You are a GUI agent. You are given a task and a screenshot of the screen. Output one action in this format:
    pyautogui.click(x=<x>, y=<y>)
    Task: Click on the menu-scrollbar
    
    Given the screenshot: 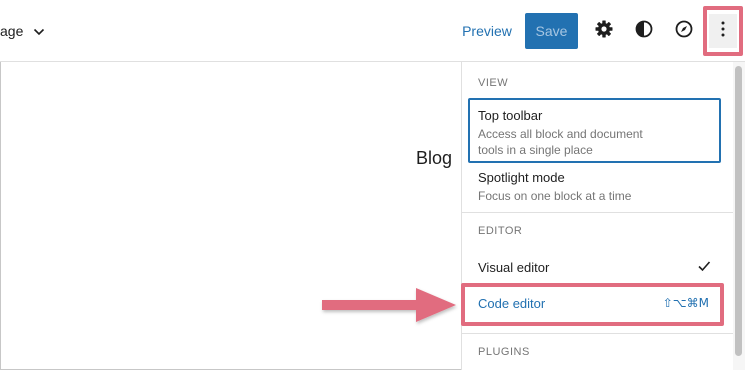 What is the action you would take?
    pyautogui.click(x=739, y=216)
    